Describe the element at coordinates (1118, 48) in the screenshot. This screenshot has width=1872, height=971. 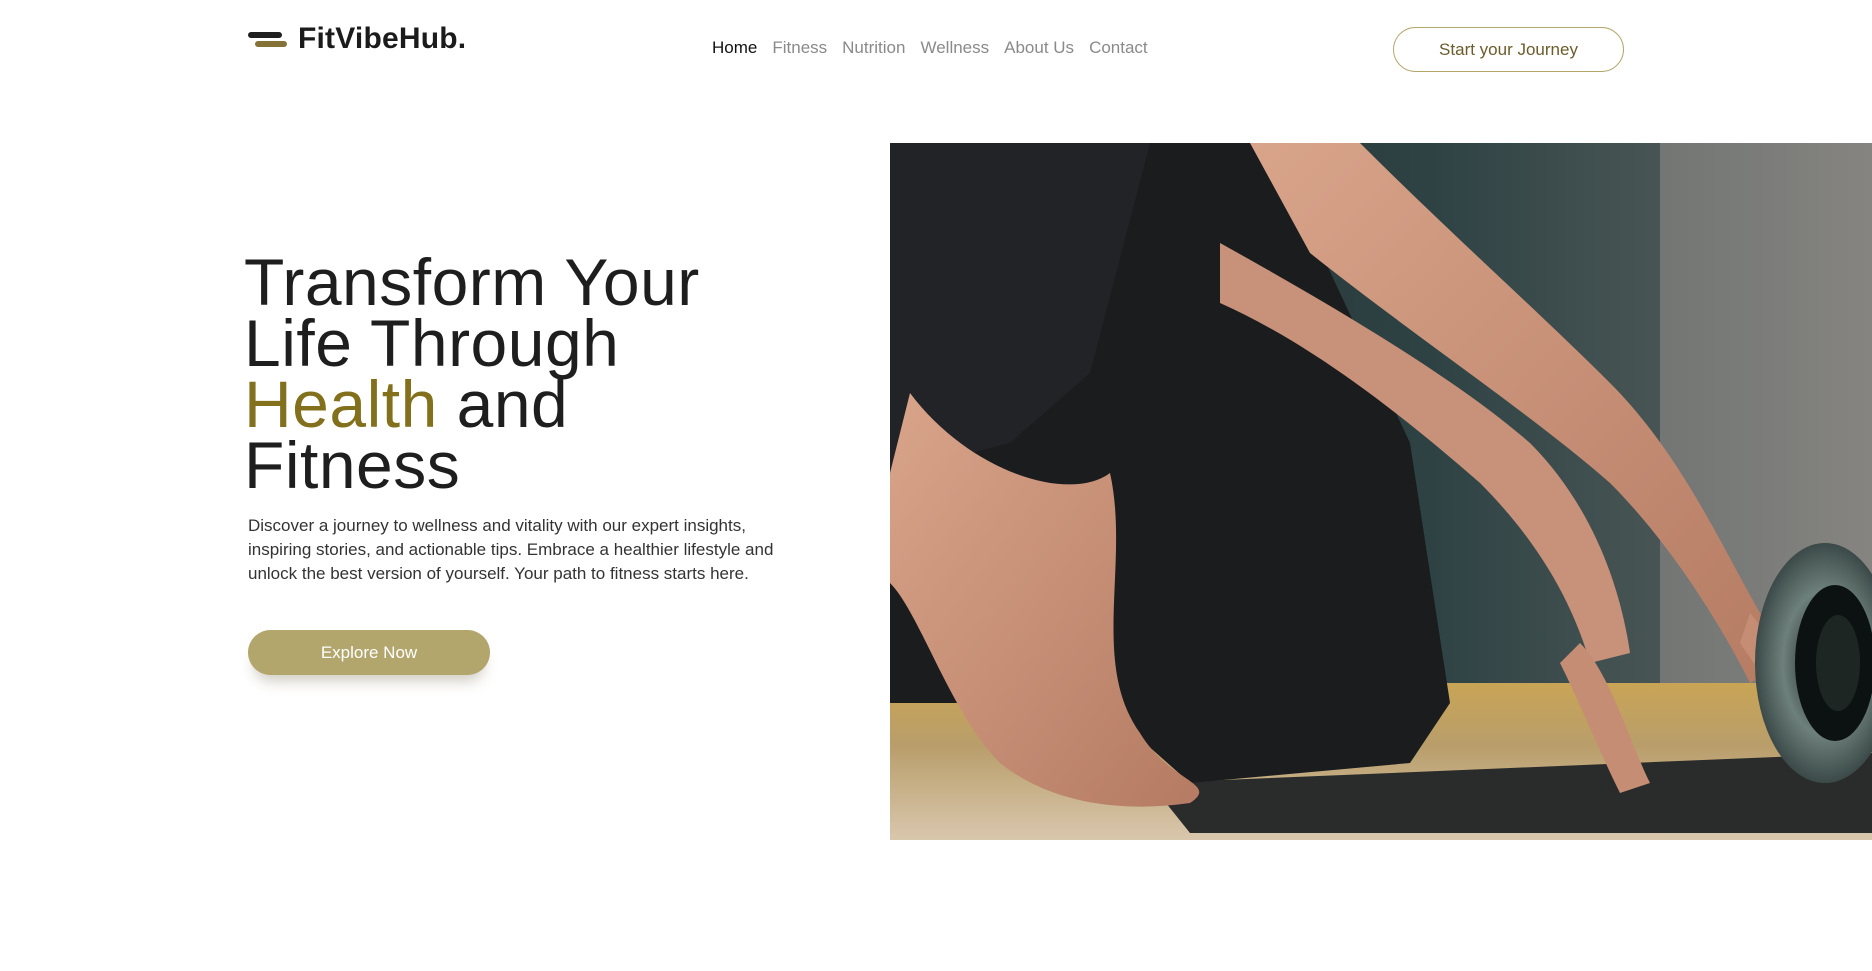
I see `nav-contact: Contact` at that location.